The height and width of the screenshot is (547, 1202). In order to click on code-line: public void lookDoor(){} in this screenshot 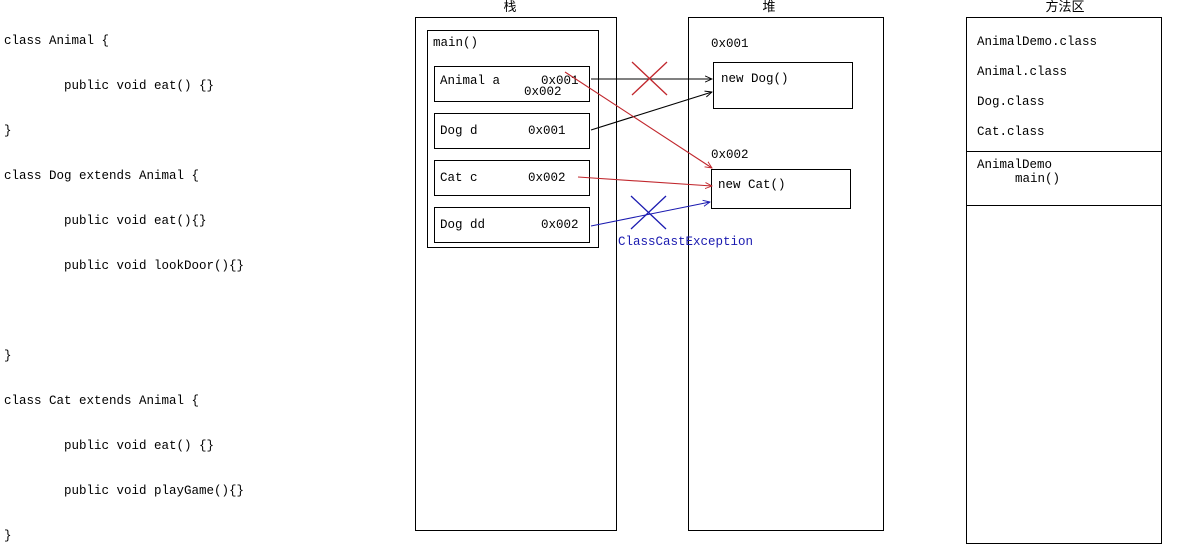, I will do `click(124, 266)`.